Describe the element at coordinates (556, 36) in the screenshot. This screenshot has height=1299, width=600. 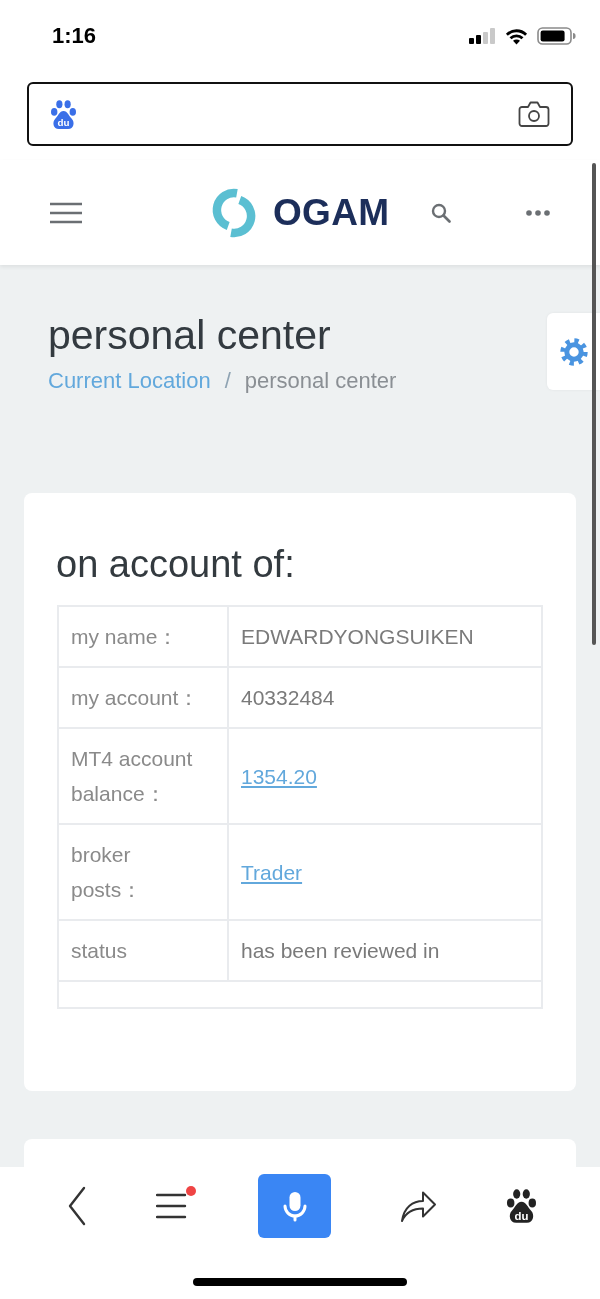
I see `battery-icon` at that location.